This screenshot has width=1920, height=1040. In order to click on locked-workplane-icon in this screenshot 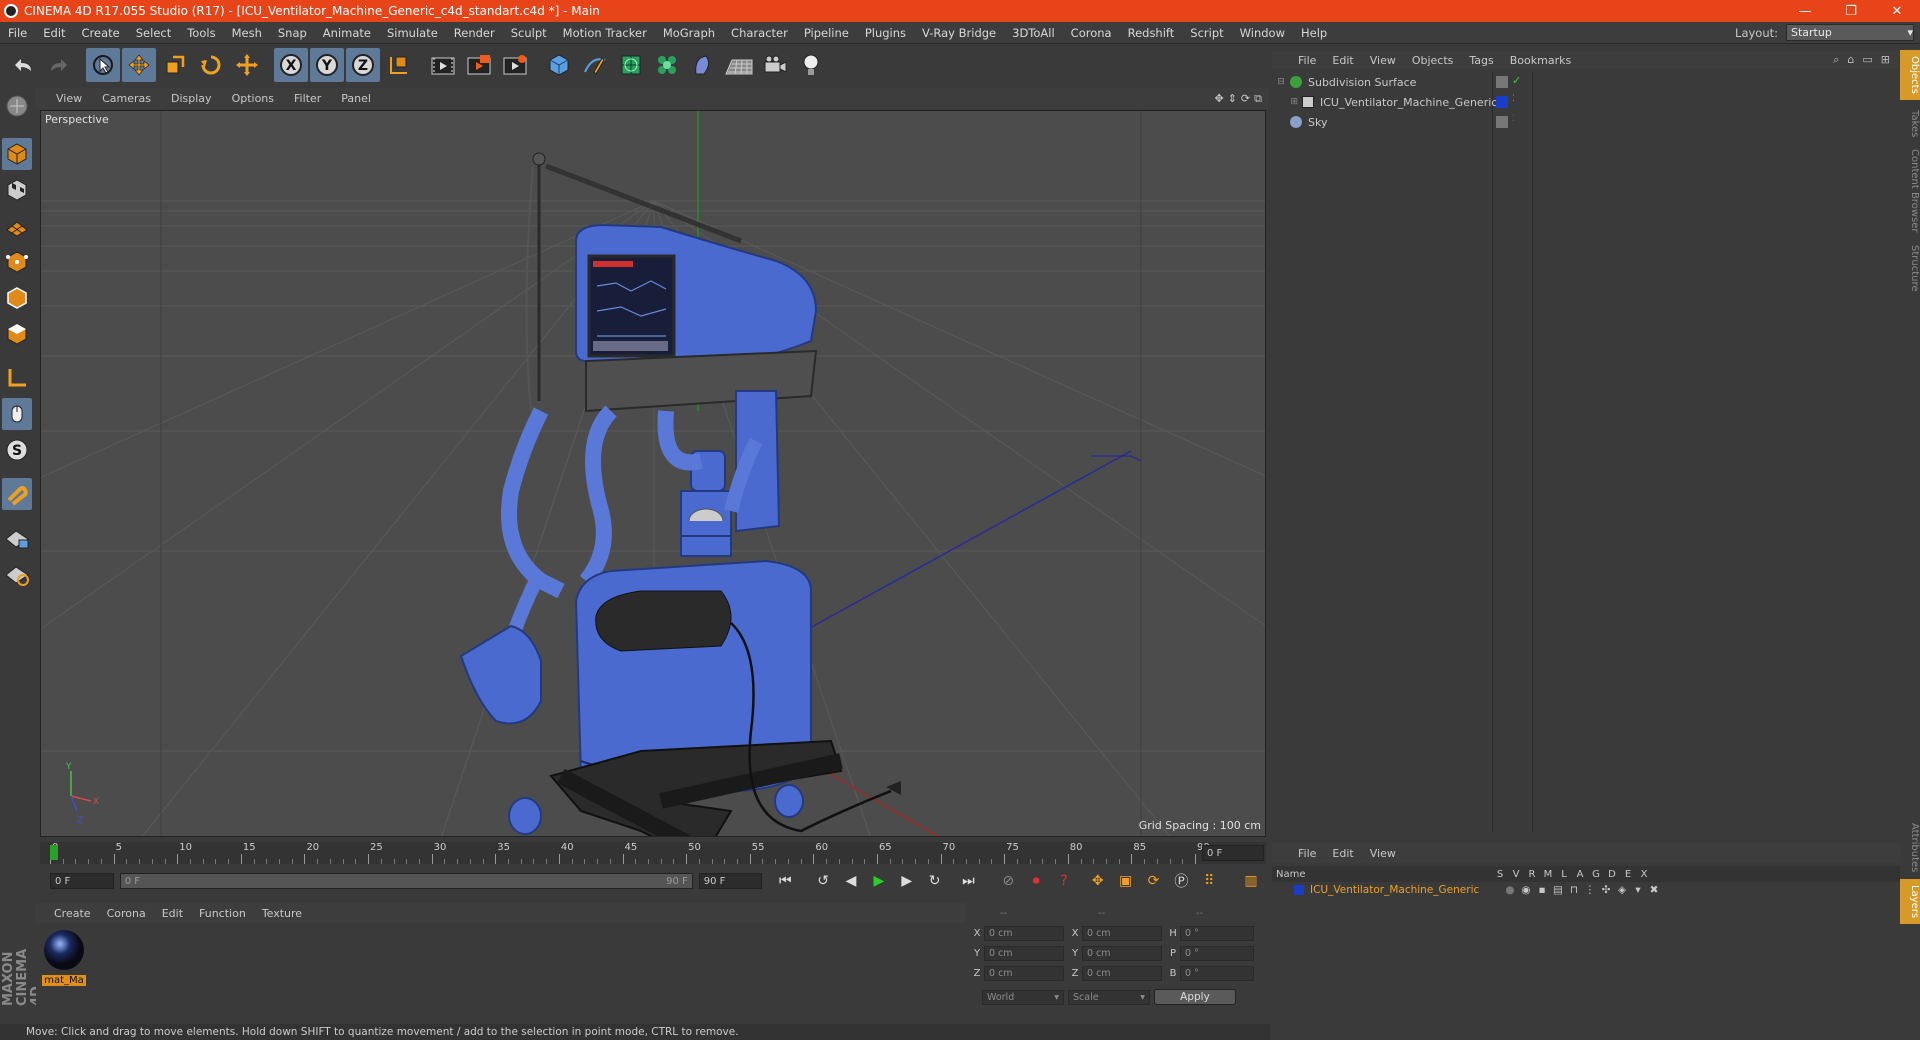, I will do `click(17, 538)`.